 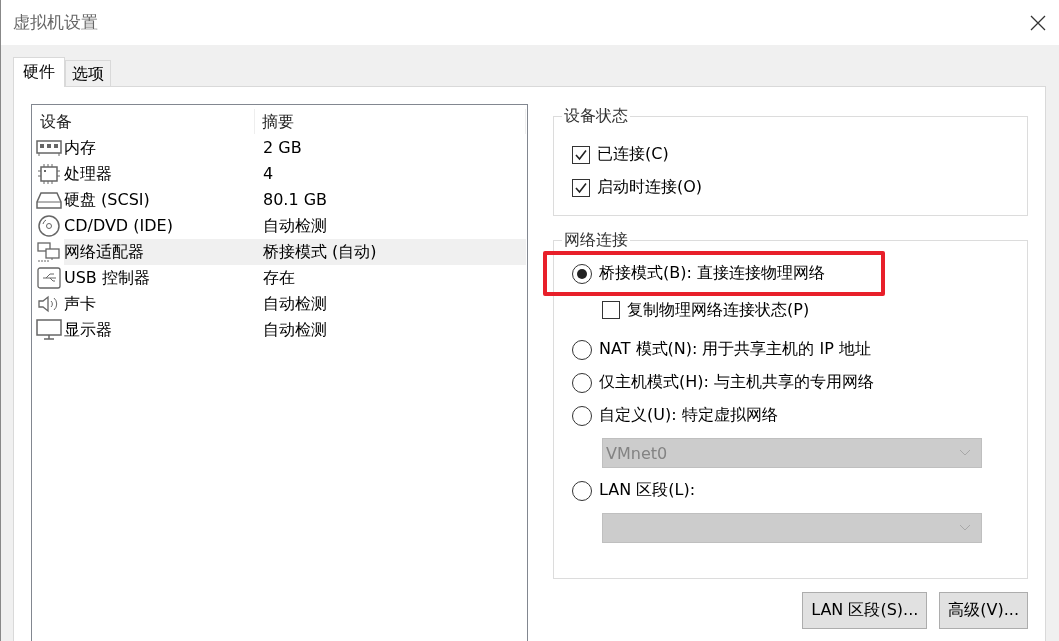 I want to click on checkbox-label: 已连接(C), so click(x=633, y=154).